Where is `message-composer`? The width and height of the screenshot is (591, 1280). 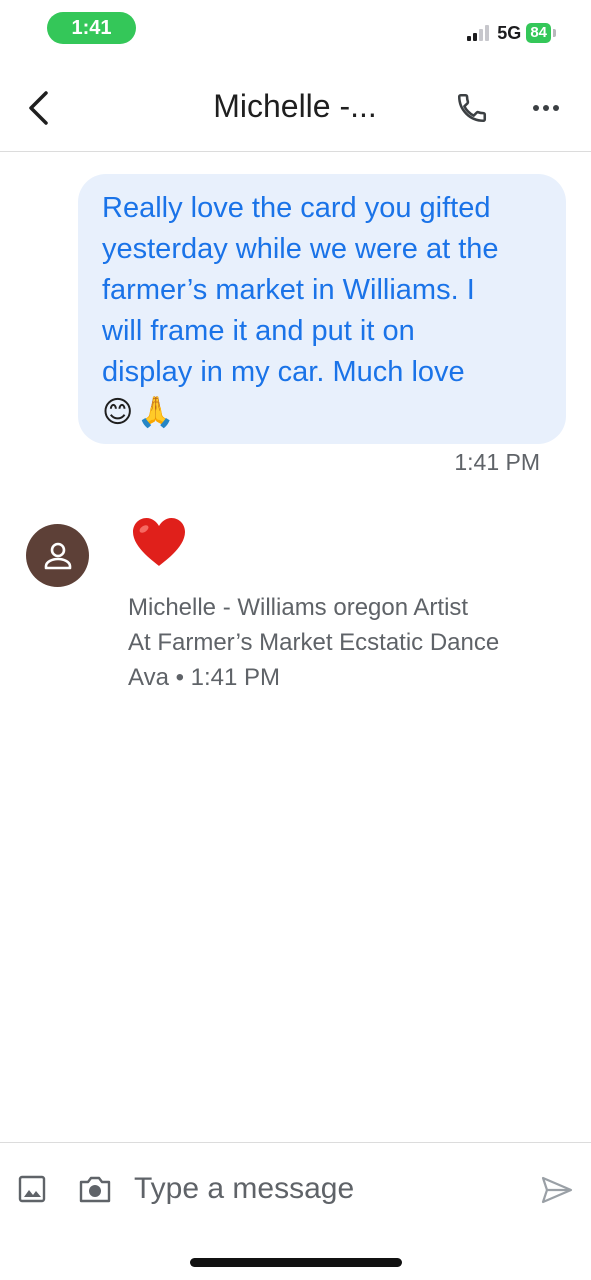
message-composer is located at coordinates (295, 1187).